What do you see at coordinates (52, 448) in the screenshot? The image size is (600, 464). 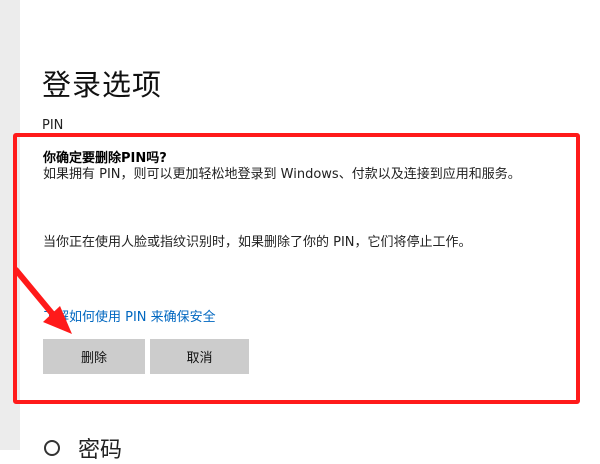 I see `key-icon` at bounding box center [52, 448].